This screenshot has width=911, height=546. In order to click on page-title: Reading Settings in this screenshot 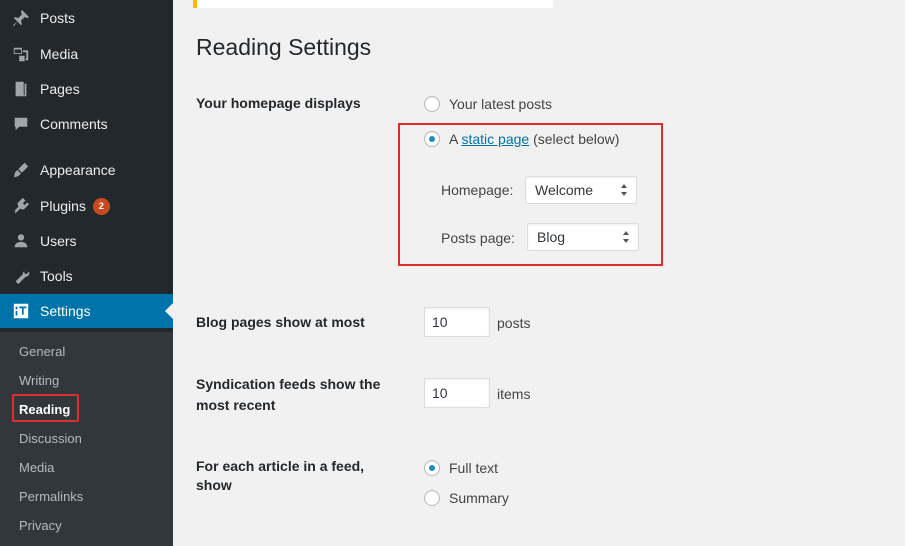, I will do `click(284, 47)`.